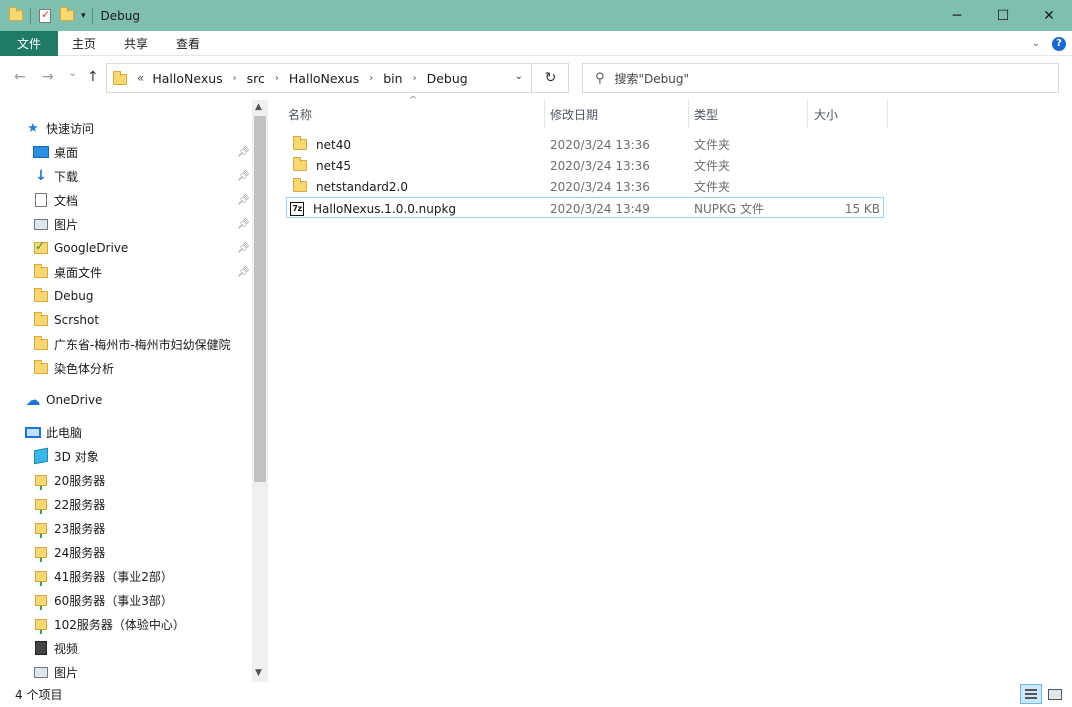  Describe the element at coordinates (413, 100) in the screenshot. I see `sort-ascending-icon: ^` at that location.